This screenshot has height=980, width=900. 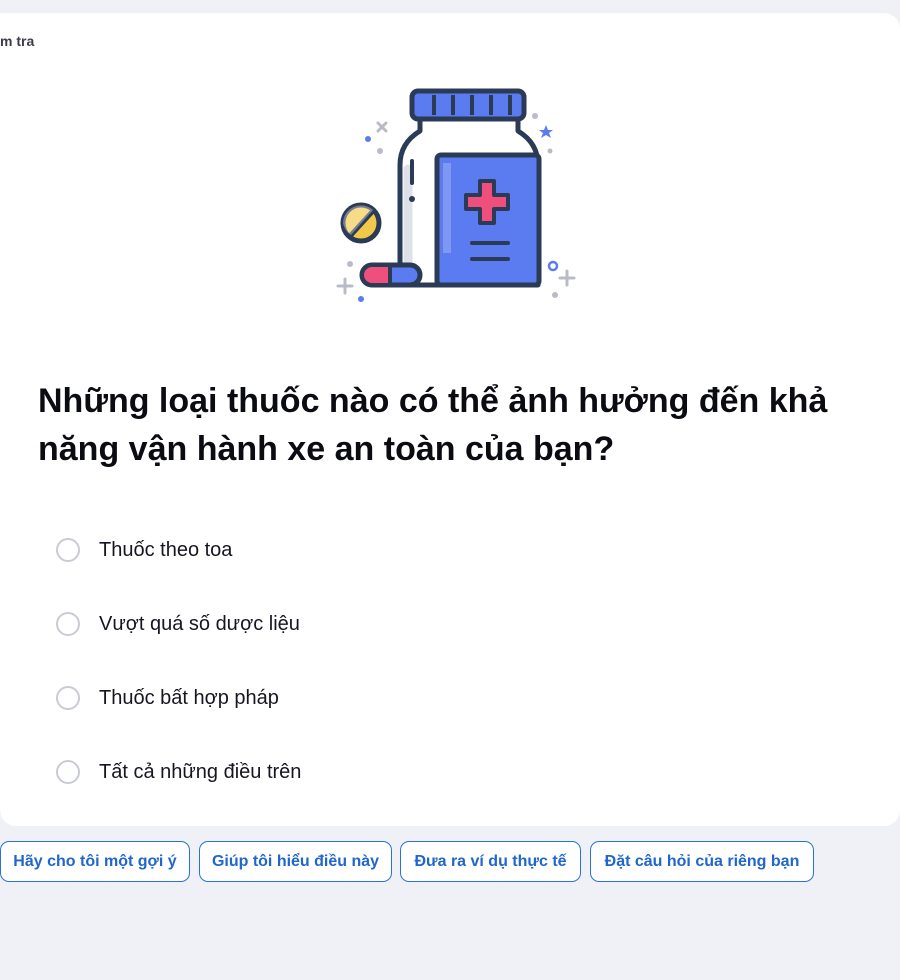 I want to click on answer-option-label: Thuốc bất hợp pháp, so click(x=189, y=697).